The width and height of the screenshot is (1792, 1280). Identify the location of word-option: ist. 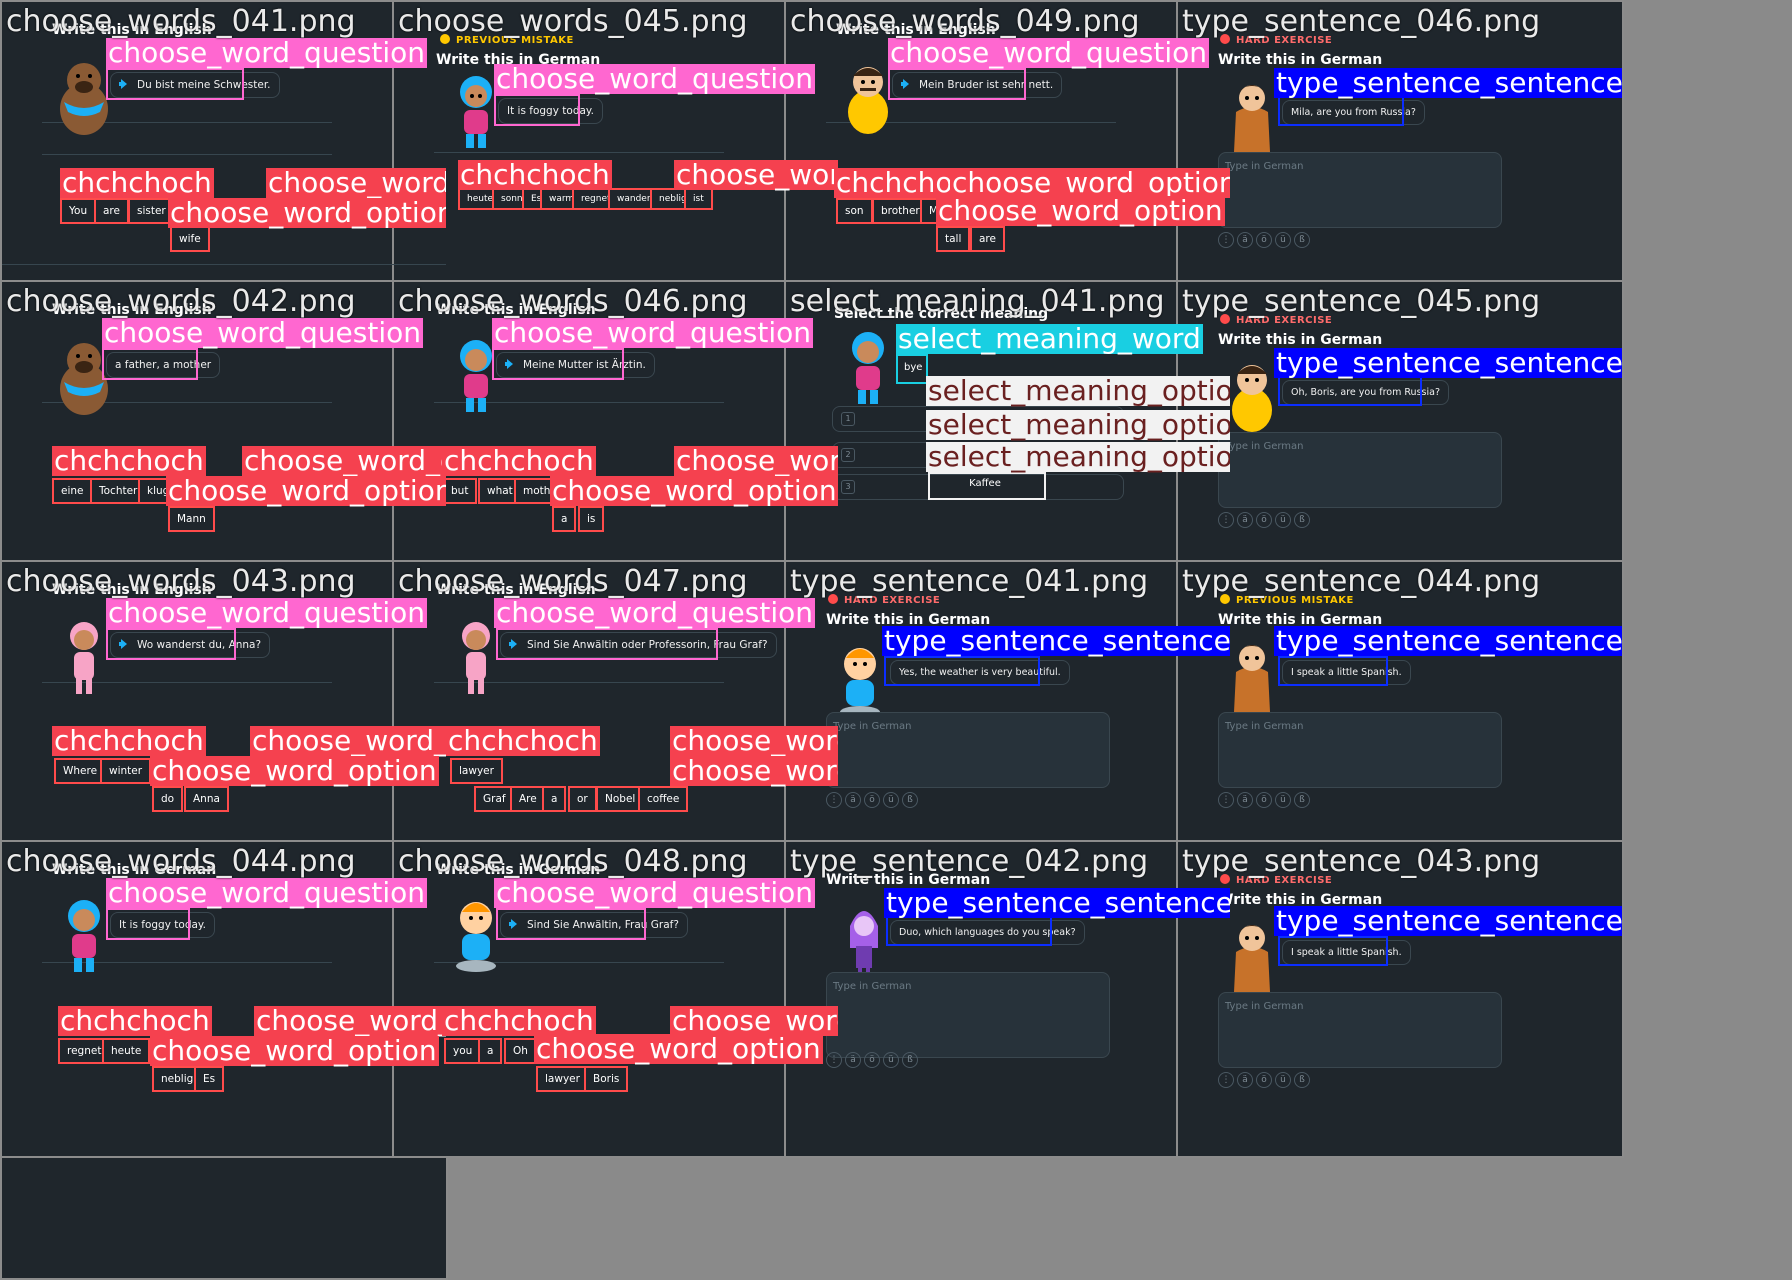
(698, 199).